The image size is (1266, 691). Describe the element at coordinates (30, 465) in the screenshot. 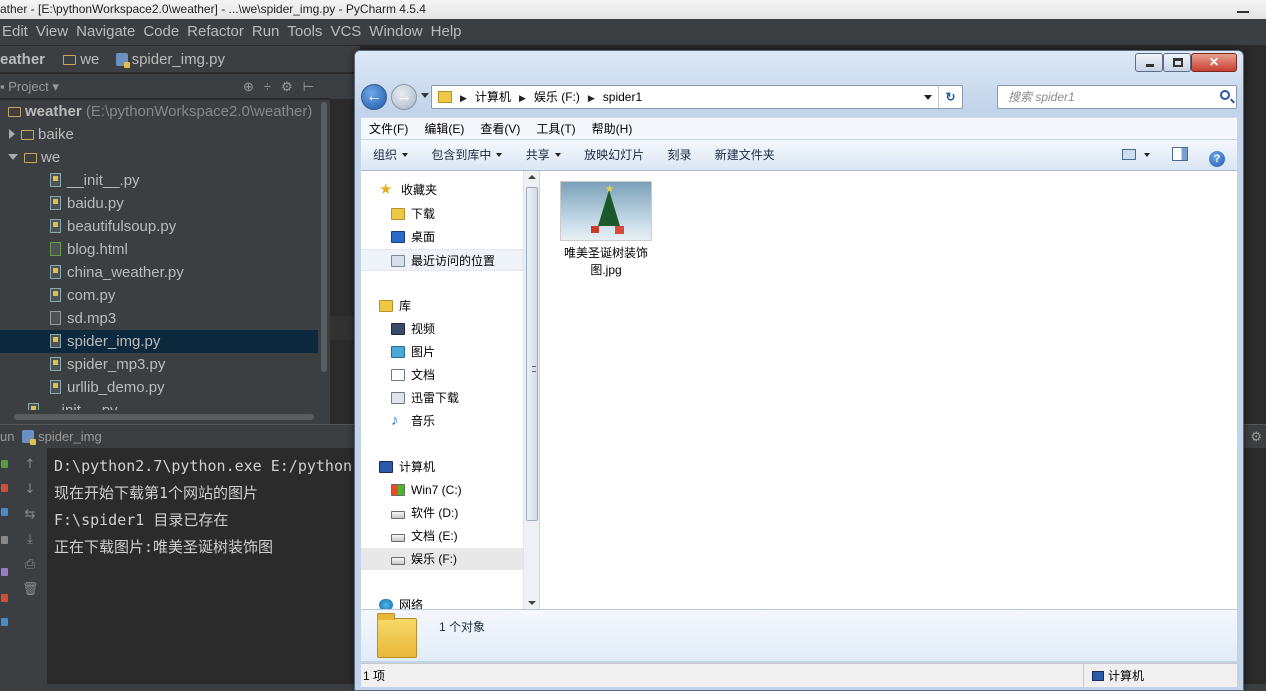

I see `up-arrow-icon: ↑` at that location.